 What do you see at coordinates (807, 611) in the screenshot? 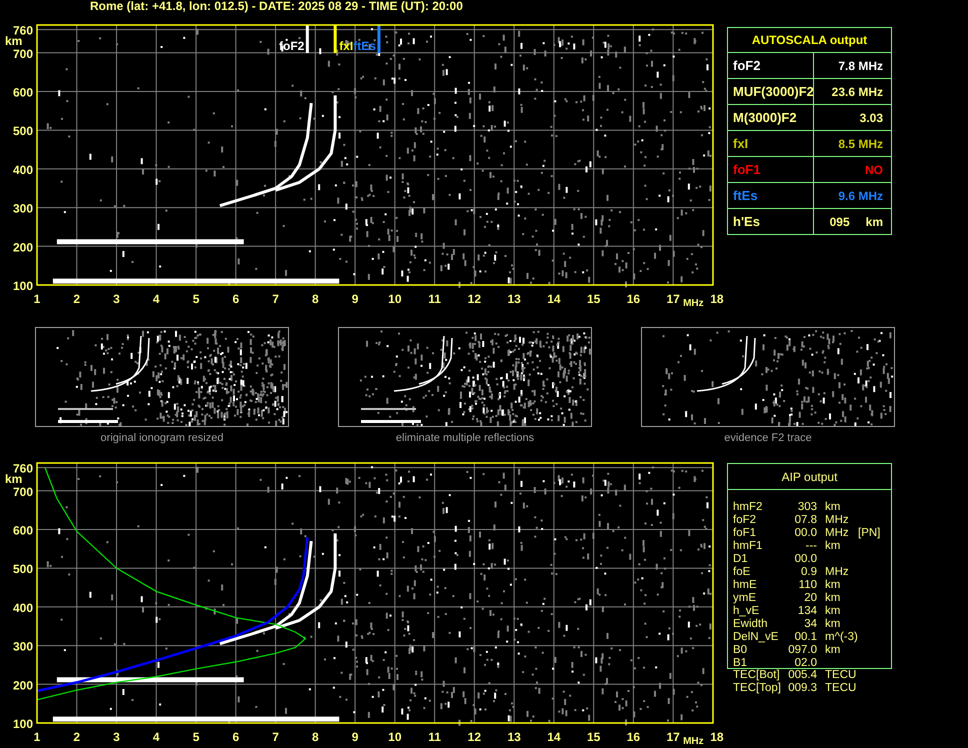
I see `parameter-value: 134` at bounding box center [807, 611].